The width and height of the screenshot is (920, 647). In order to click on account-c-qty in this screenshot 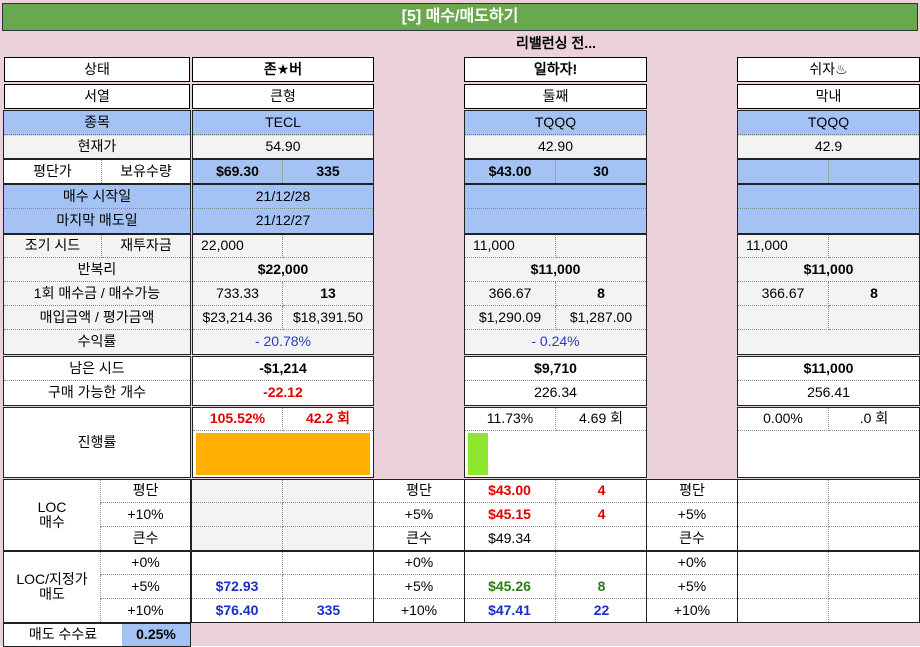, I will do `click(874, 171)`.